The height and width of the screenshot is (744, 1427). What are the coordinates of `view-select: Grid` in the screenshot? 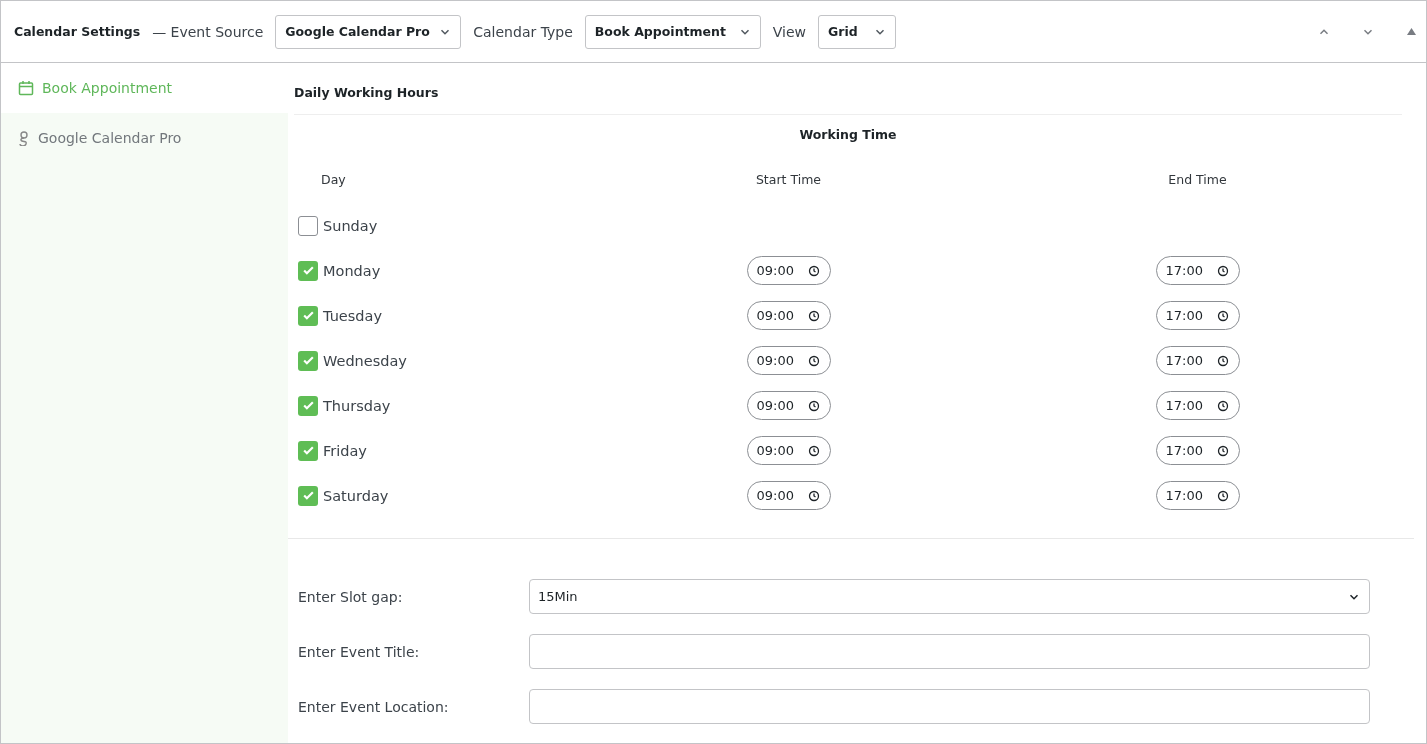 It's located at (857, 31).